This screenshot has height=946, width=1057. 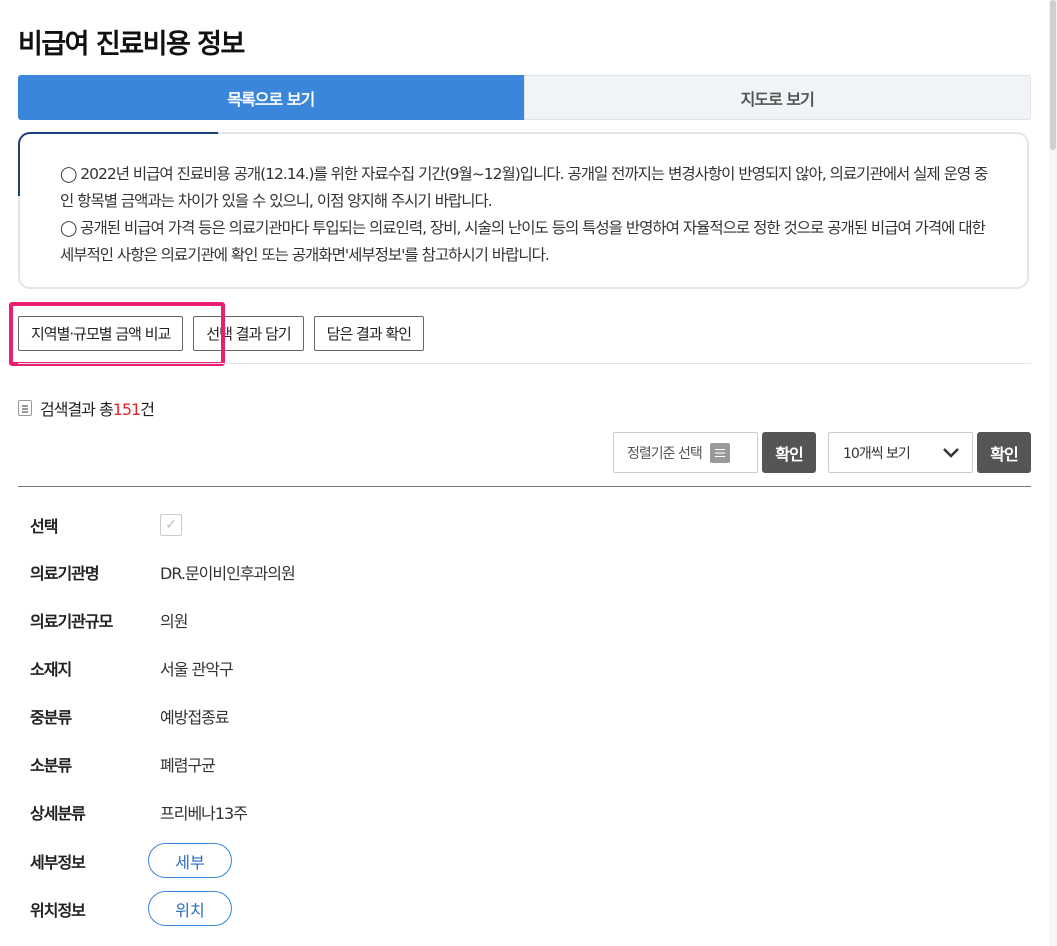 I want to click on page-title: 비급여 진료비용 정보, so click(x=131, y=44).